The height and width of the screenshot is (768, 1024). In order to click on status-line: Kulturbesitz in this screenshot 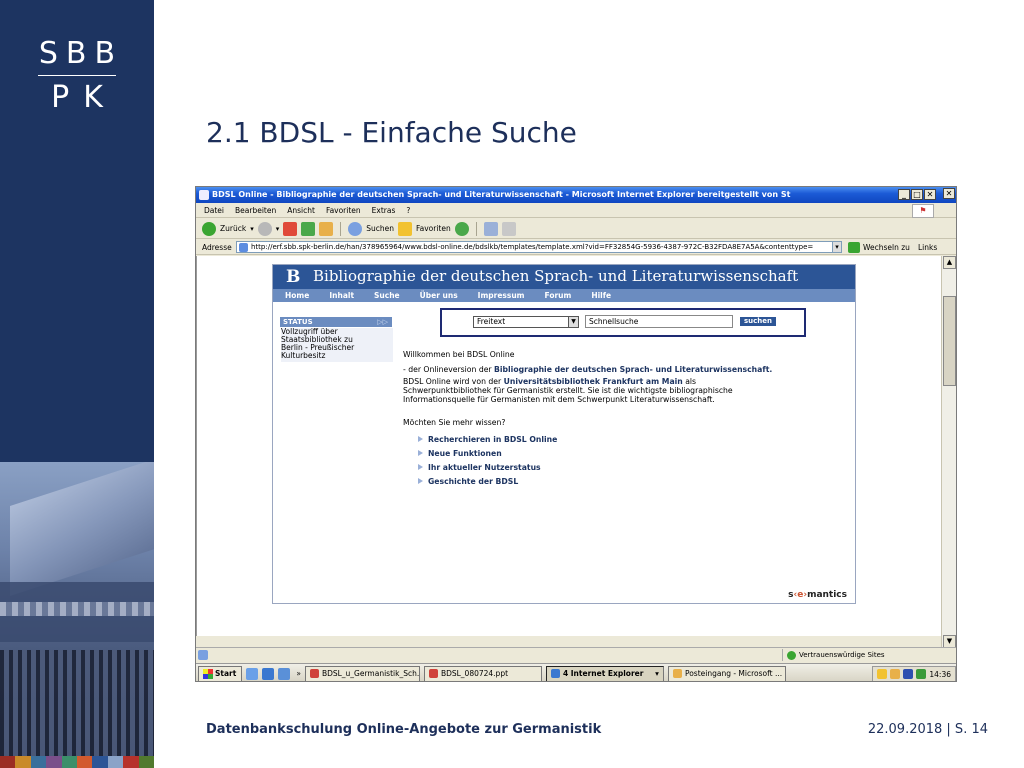, I will do `click(303, 355)`.